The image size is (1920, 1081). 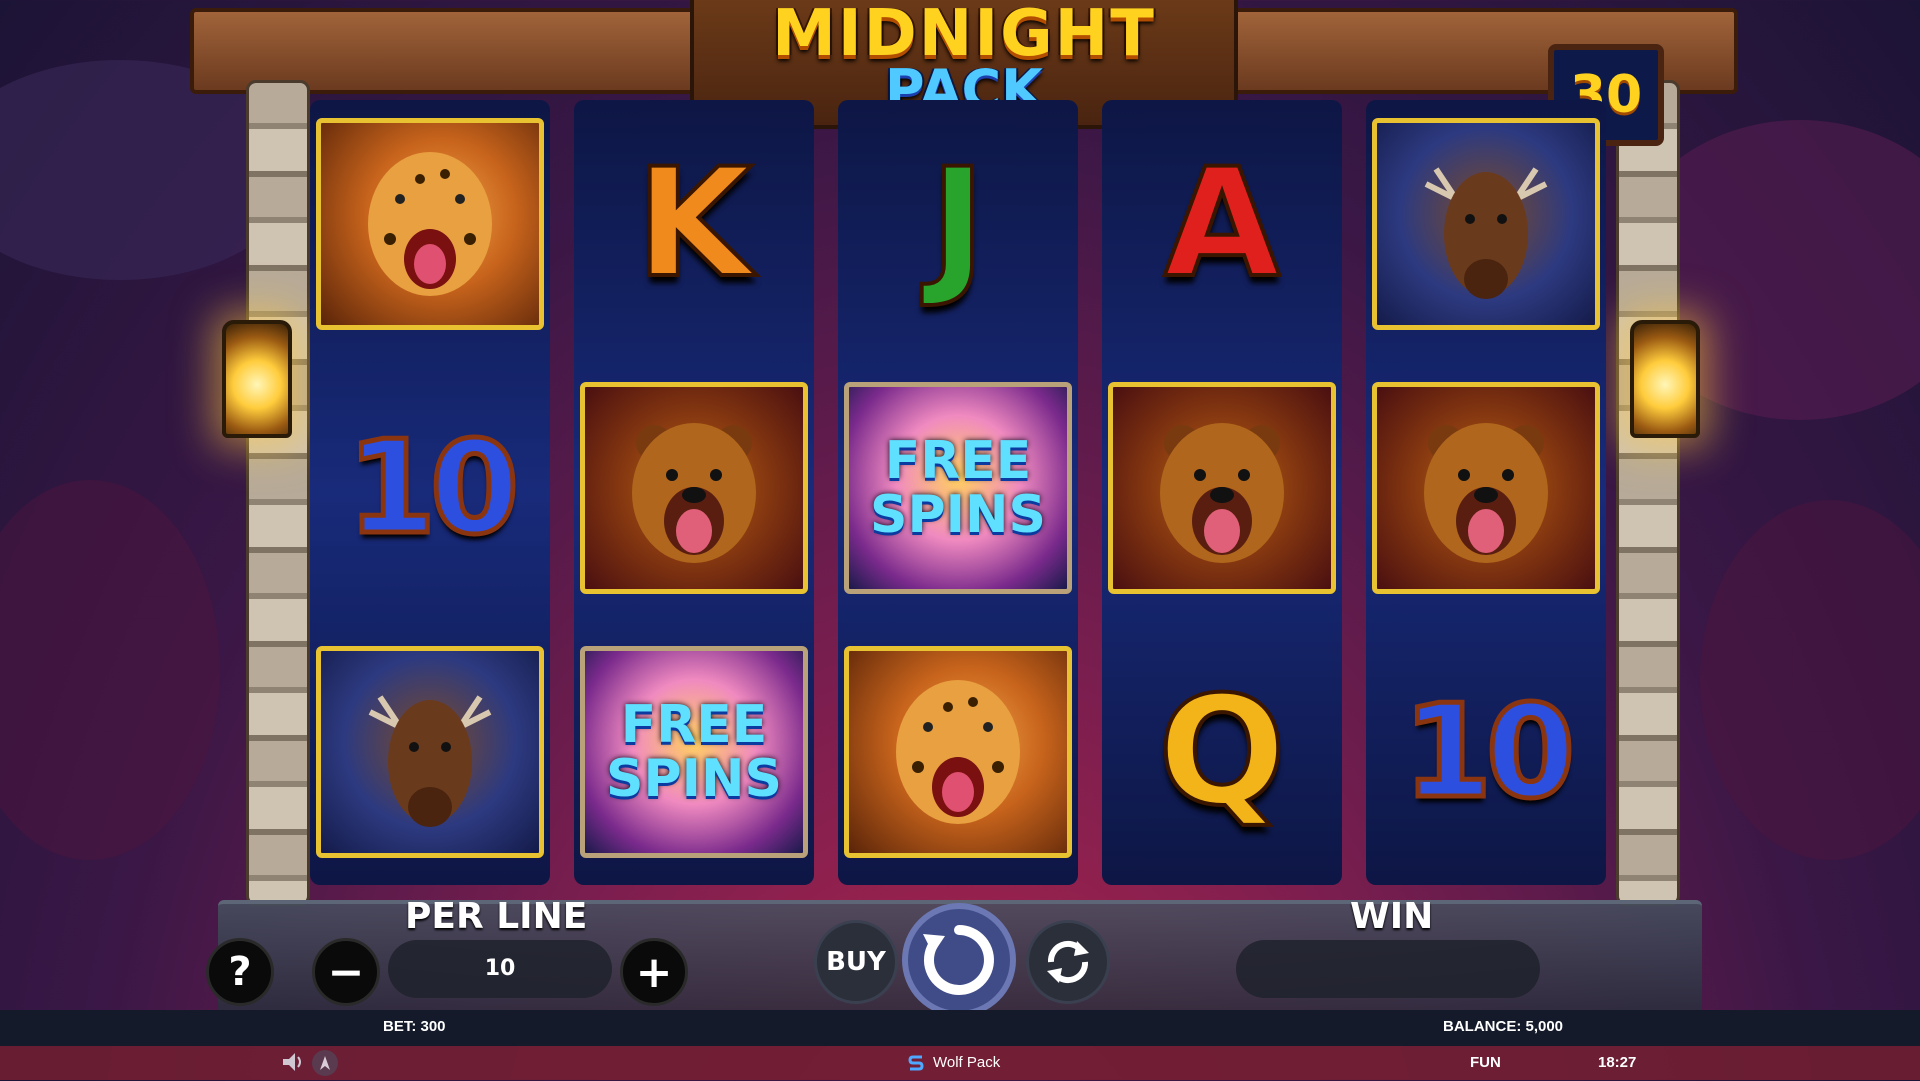 I want to click on spin-icon, so click(x=958, y=960).